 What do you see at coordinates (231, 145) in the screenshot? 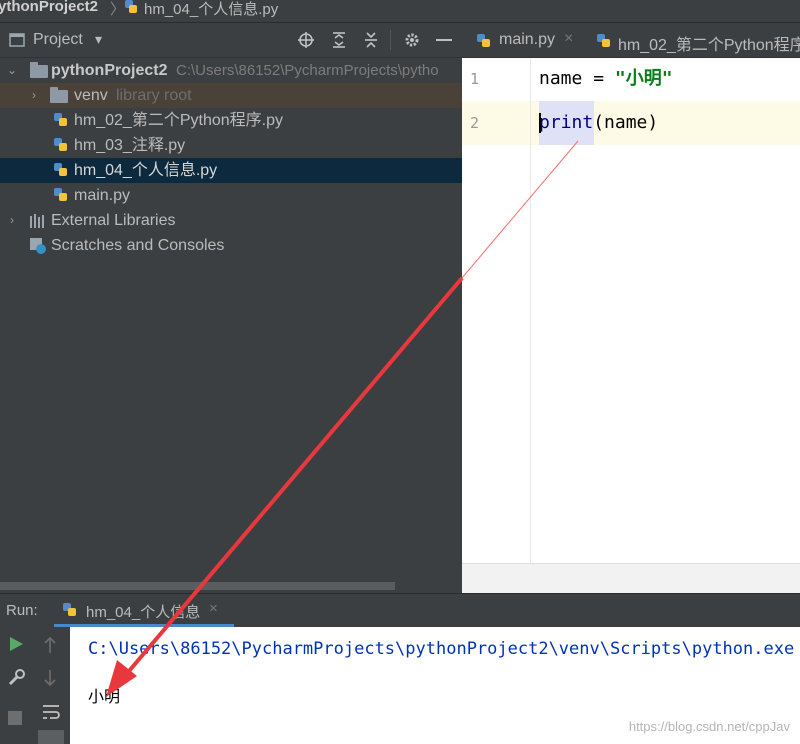
I see `tree-file-row: hm_03_注释.py` at bounding box center [231, 145].